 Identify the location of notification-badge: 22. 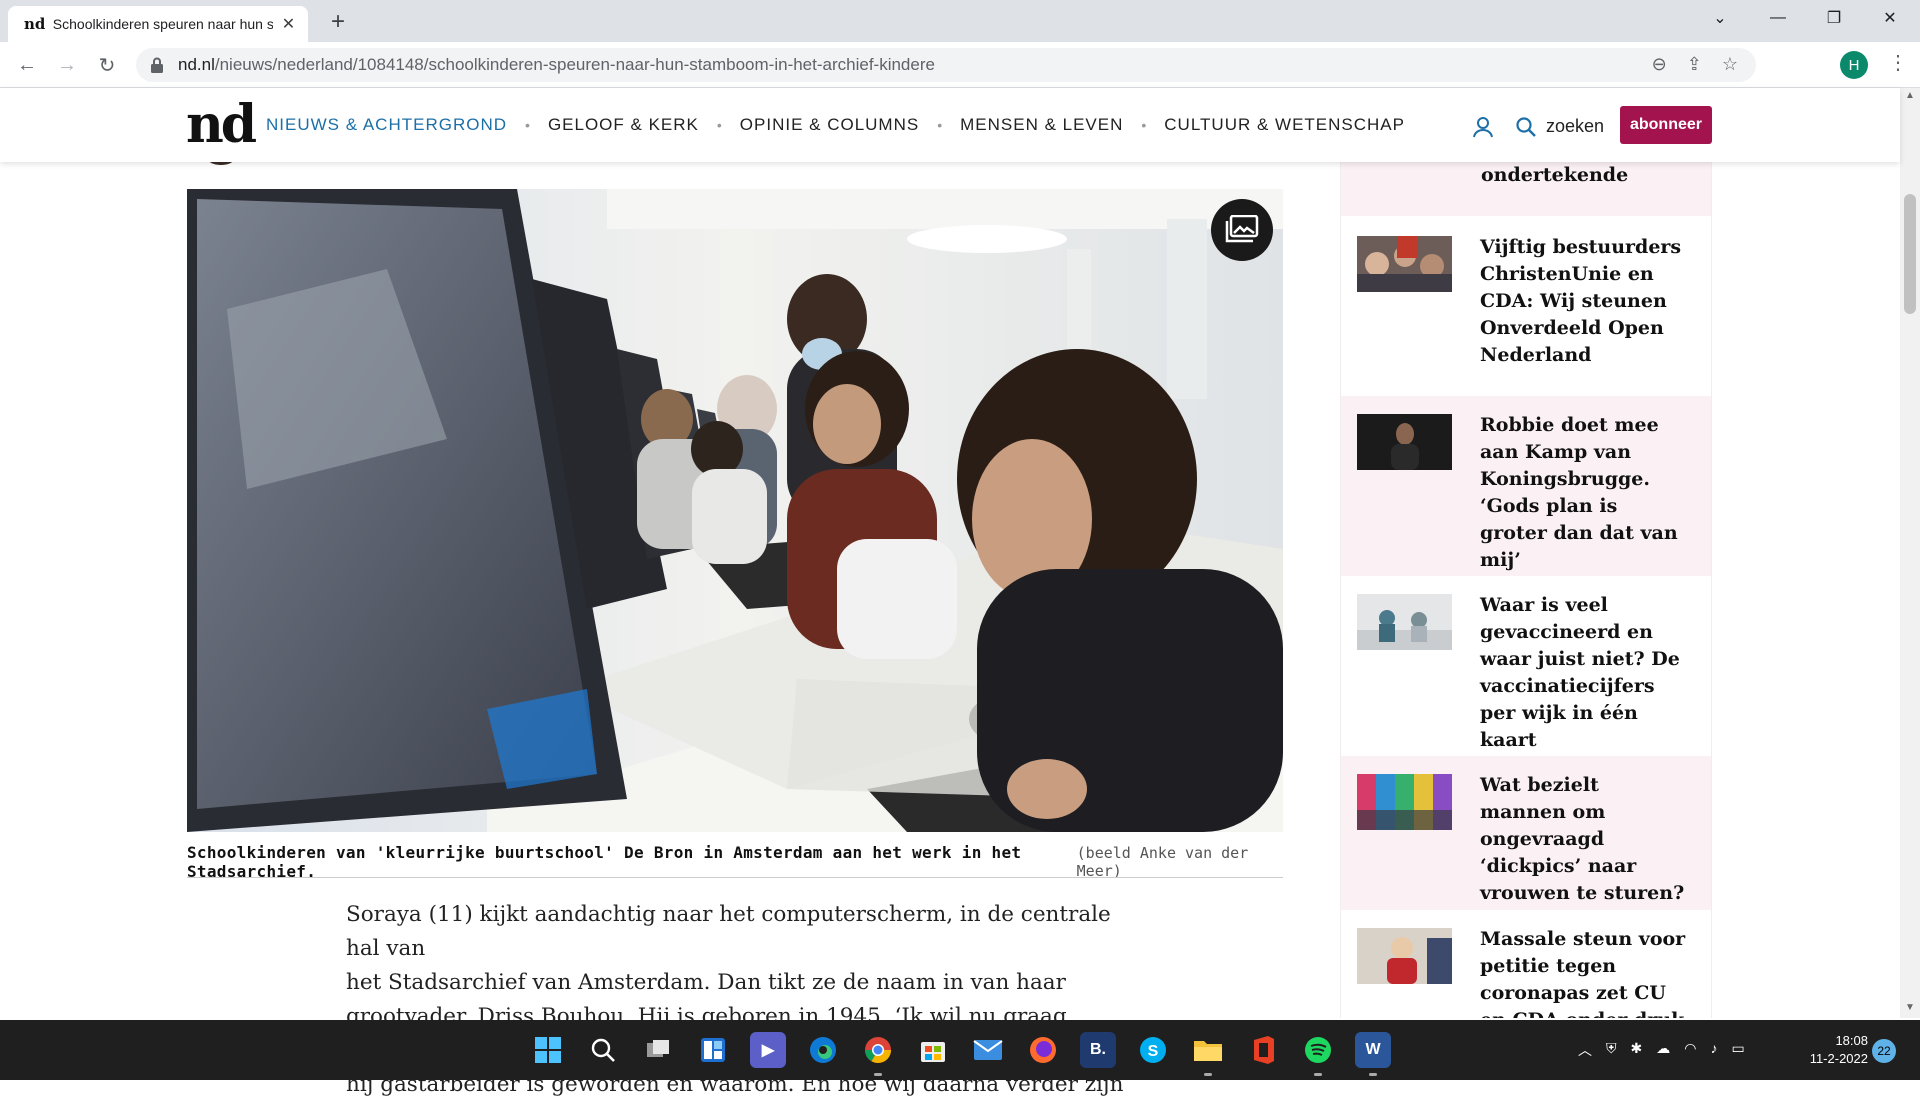
(1884, 1051).